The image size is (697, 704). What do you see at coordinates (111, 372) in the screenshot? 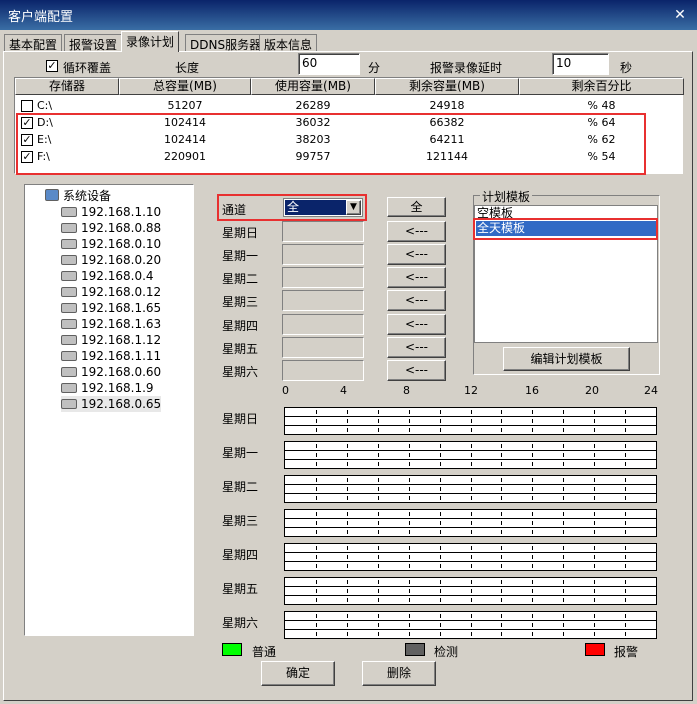
I see `tree-device: 192.168.0.60` at bounding box center [111, 372].